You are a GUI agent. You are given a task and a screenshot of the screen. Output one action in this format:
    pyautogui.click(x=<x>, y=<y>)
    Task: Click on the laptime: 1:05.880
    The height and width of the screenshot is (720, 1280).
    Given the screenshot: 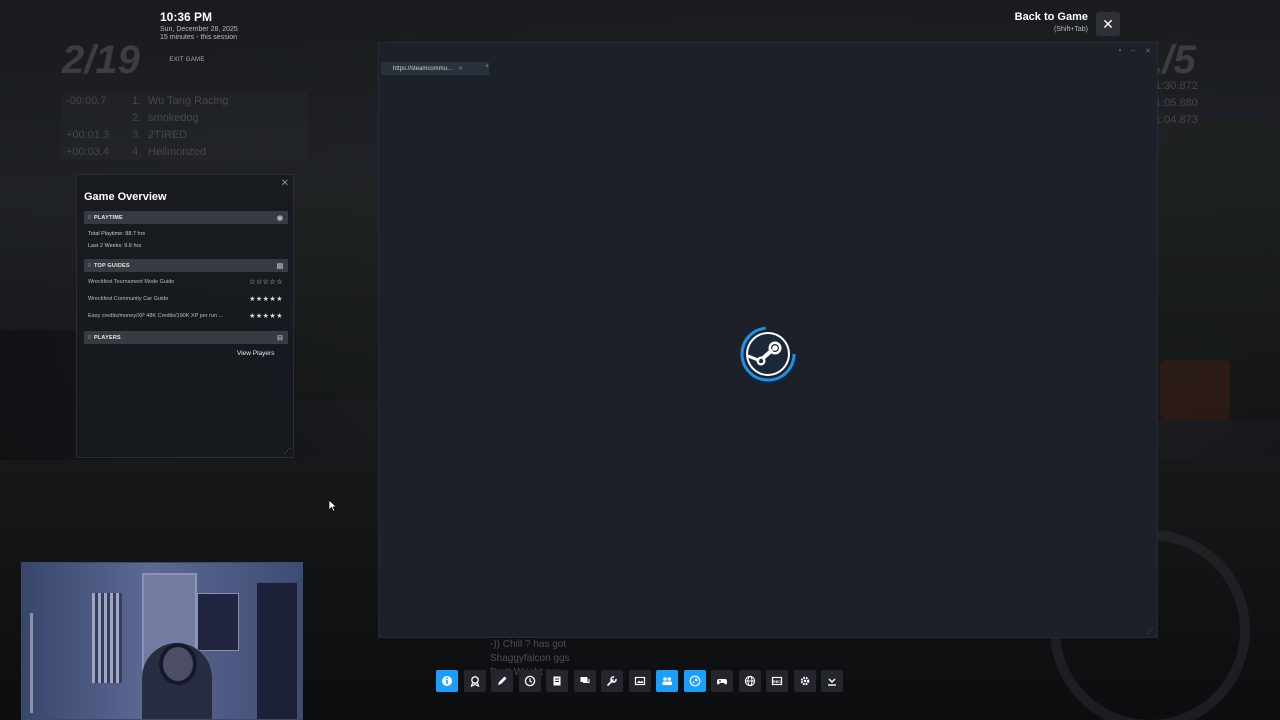 What is the action you would take?
    pyautogui.click(x=1176, y=103)
    